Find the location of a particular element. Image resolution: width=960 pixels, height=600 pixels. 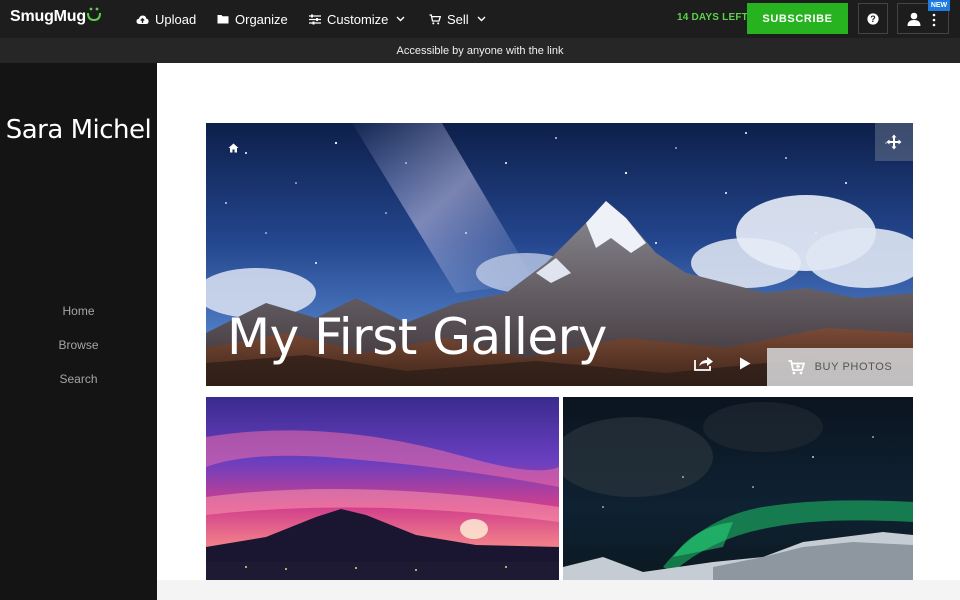

question-icon: ? is located at coordinates (873, 18).